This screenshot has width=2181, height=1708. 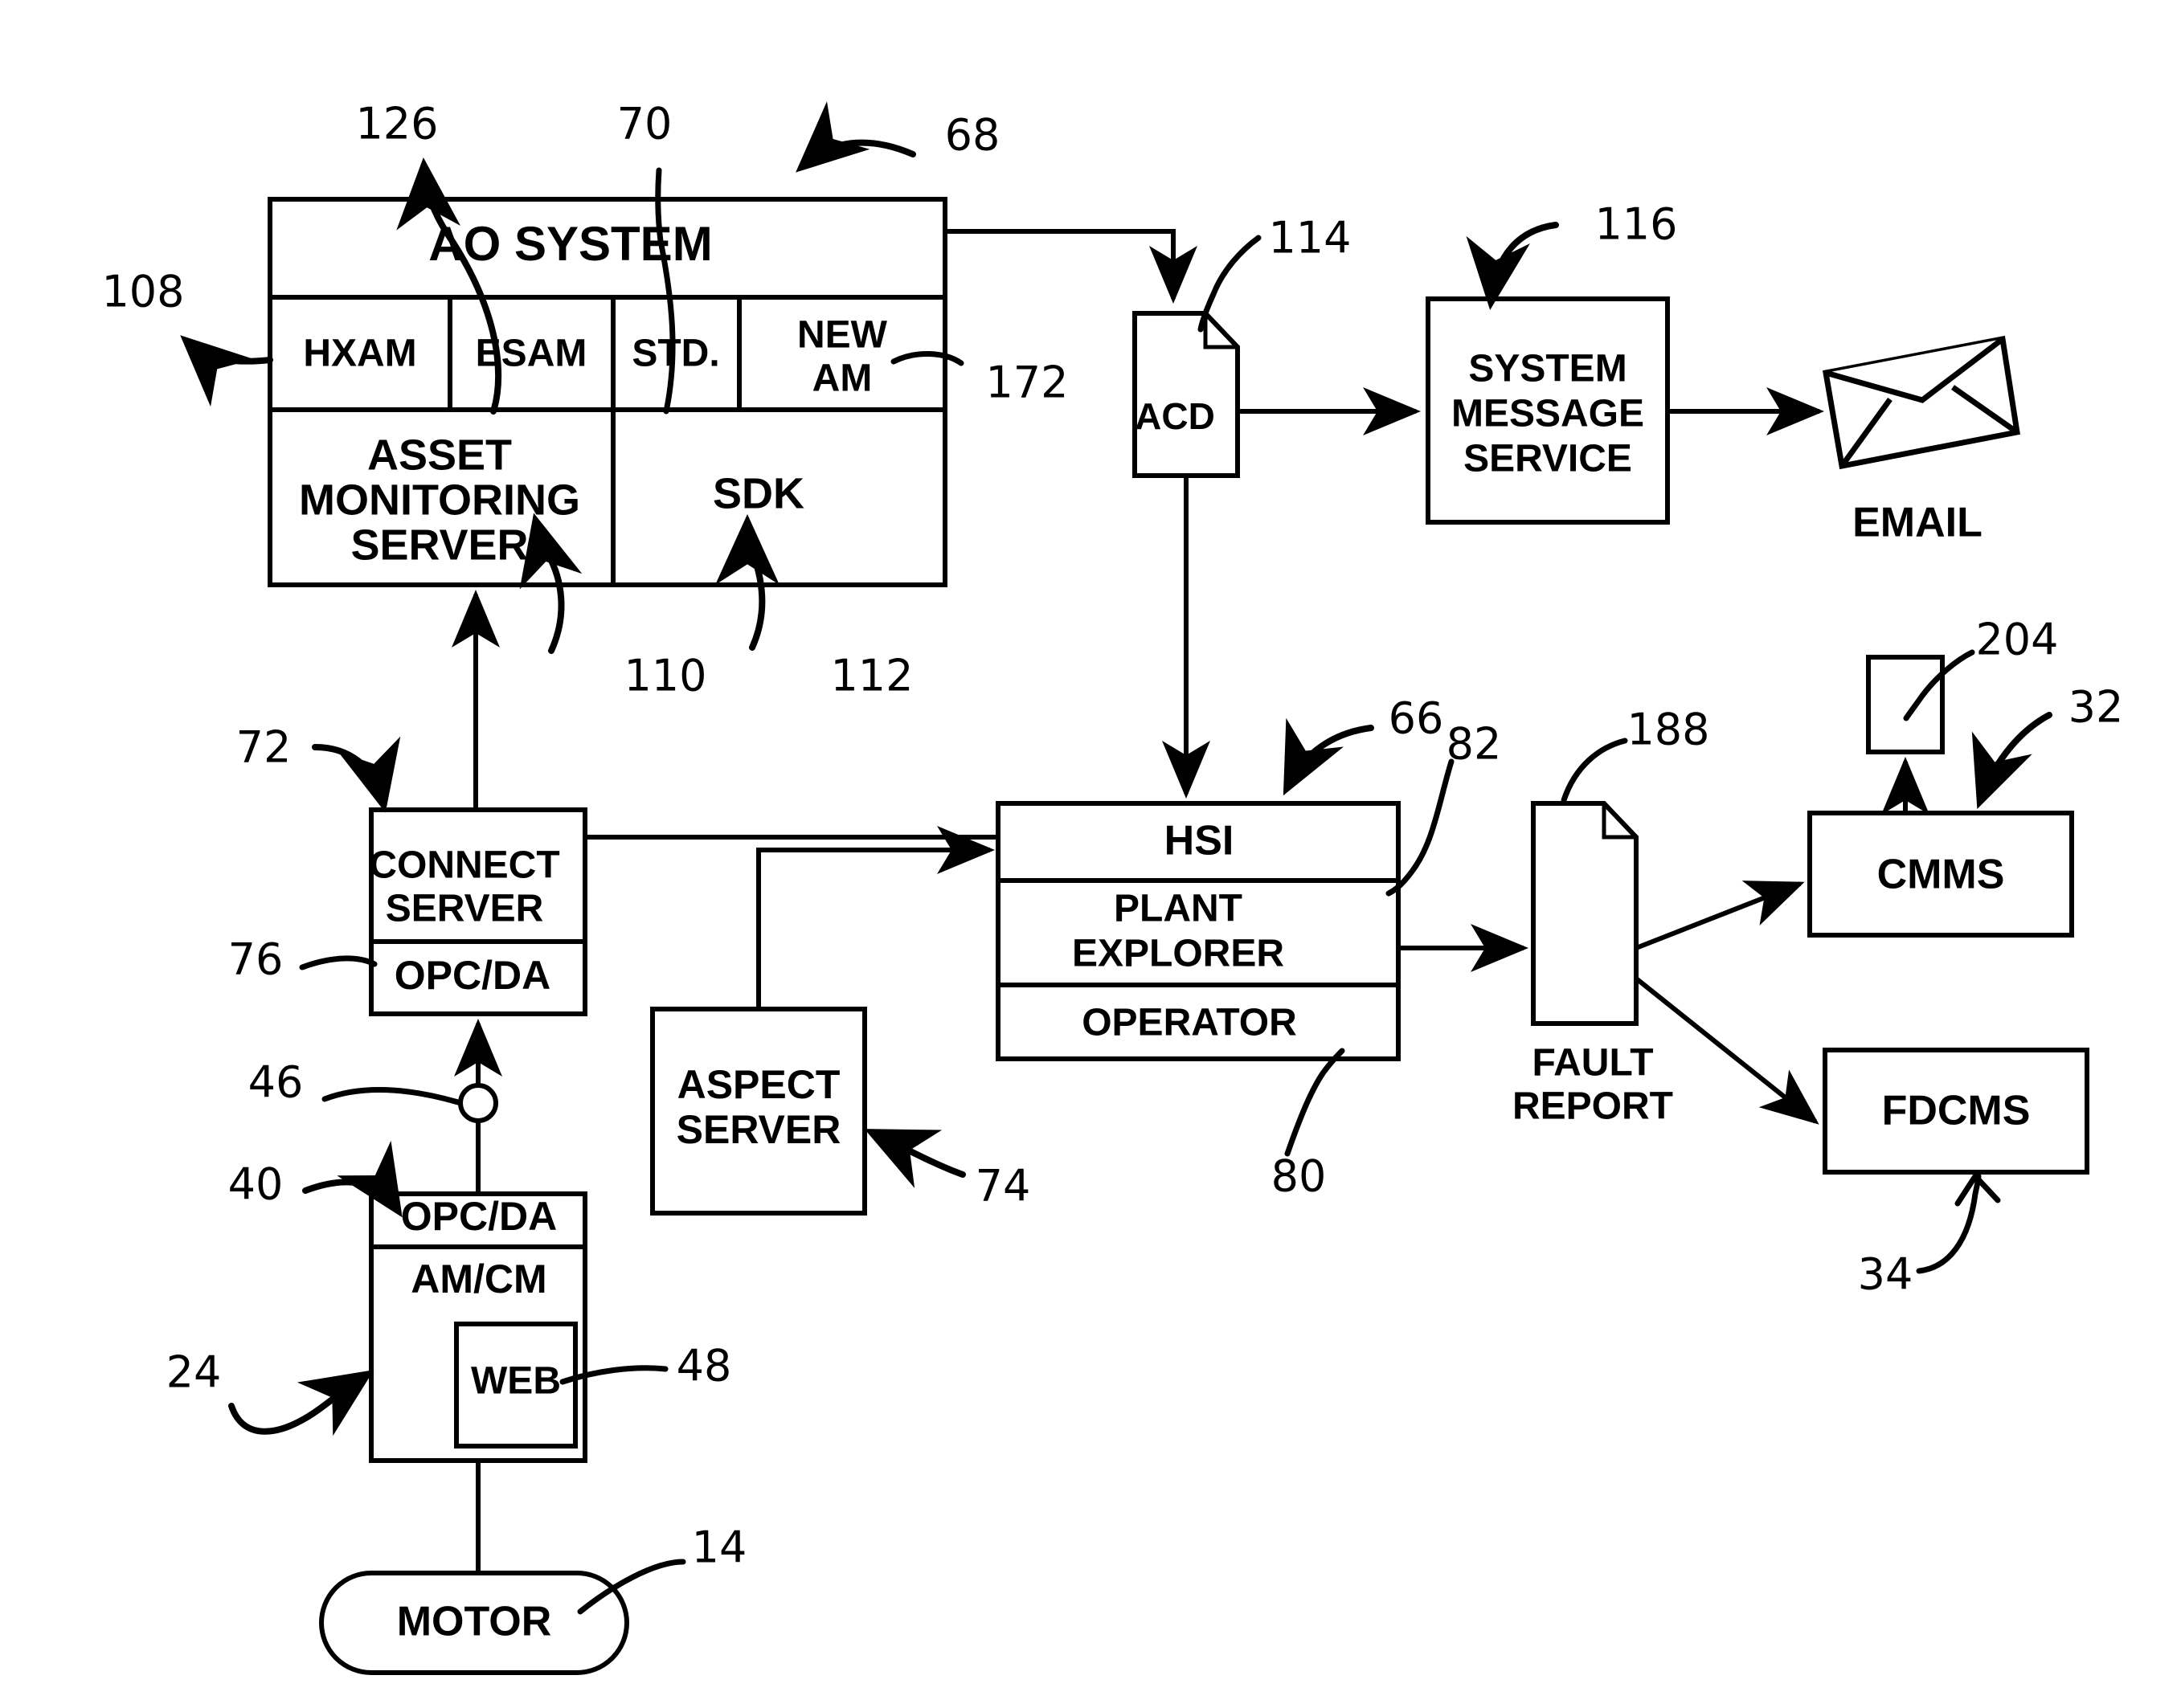 What do you see at coordinates (276, 1082) in the screenshot?
I see `numeral-46: 46` at bounding box center [276, 1082].